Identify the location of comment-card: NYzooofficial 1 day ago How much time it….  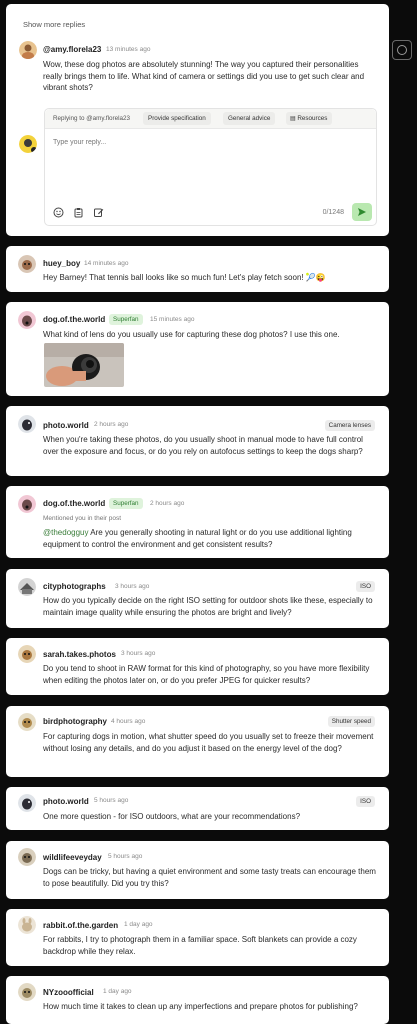
(197, 1000).